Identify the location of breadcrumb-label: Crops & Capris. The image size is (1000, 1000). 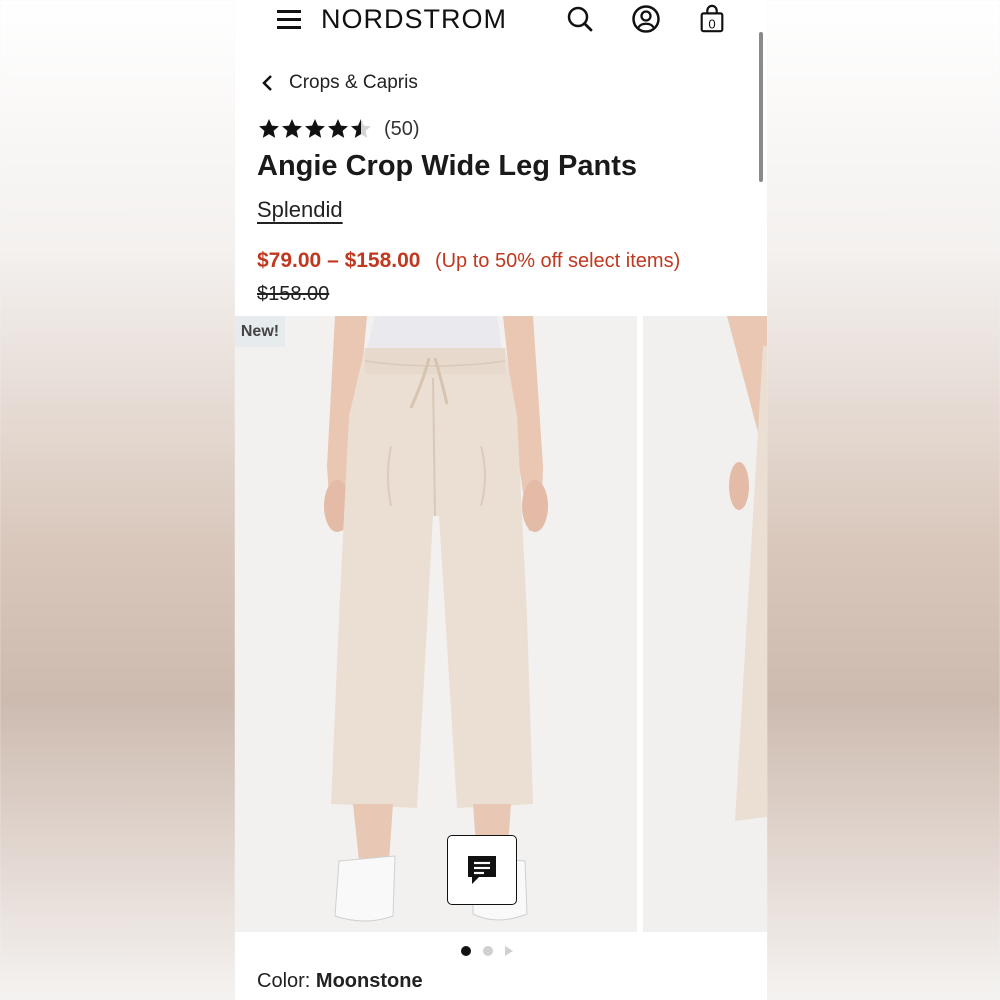
(353, 82).